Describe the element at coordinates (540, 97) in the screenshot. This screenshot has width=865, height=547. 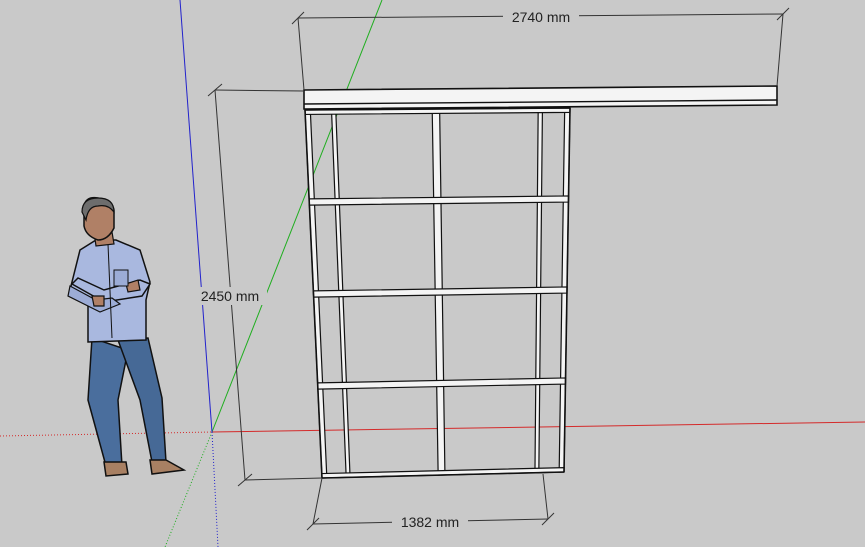
I see `top-track-rail-icon` at that location.